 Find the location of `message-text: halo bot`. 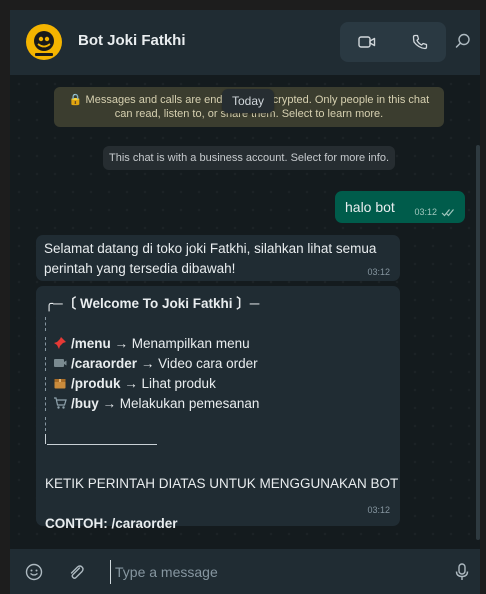

message-text: halo bot is located at coordinates (370, 207).